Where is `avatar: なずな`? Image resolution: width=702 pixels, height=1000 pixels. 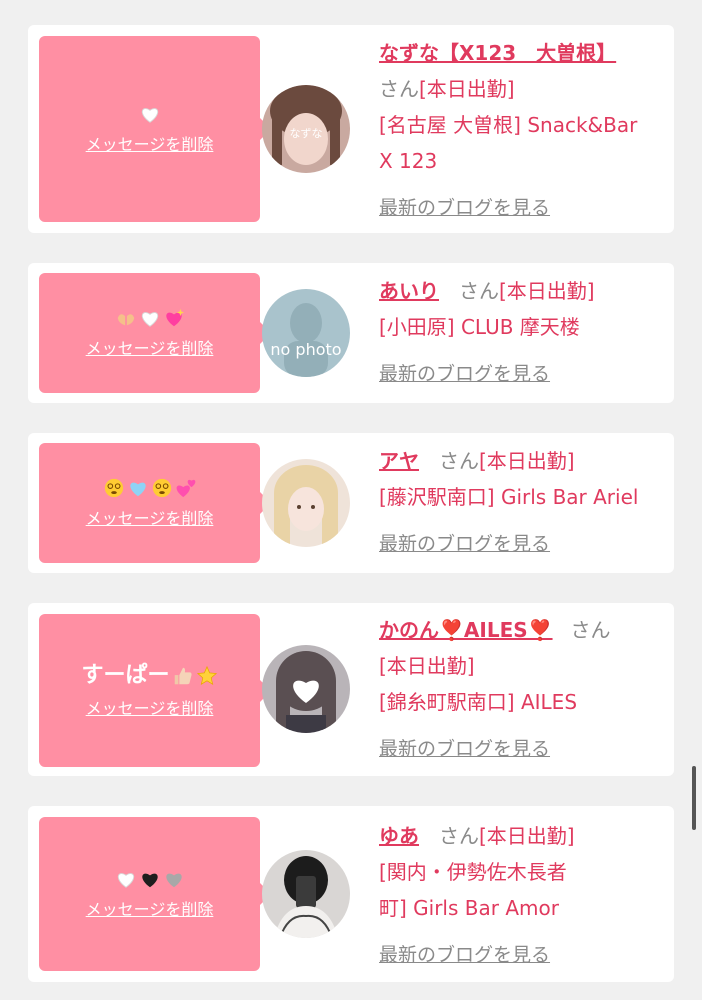 avatar: なずな is located at coordinates (306, 129).